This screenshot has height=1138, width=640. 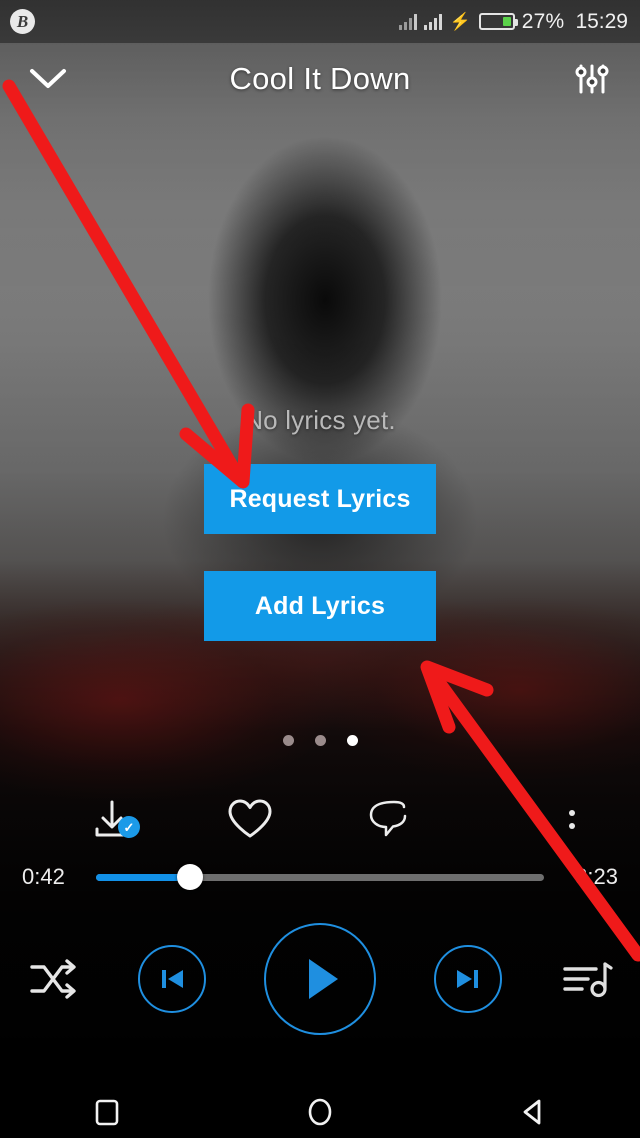 I want to click on back-triangle-icon, so click(x=533, y=1111).